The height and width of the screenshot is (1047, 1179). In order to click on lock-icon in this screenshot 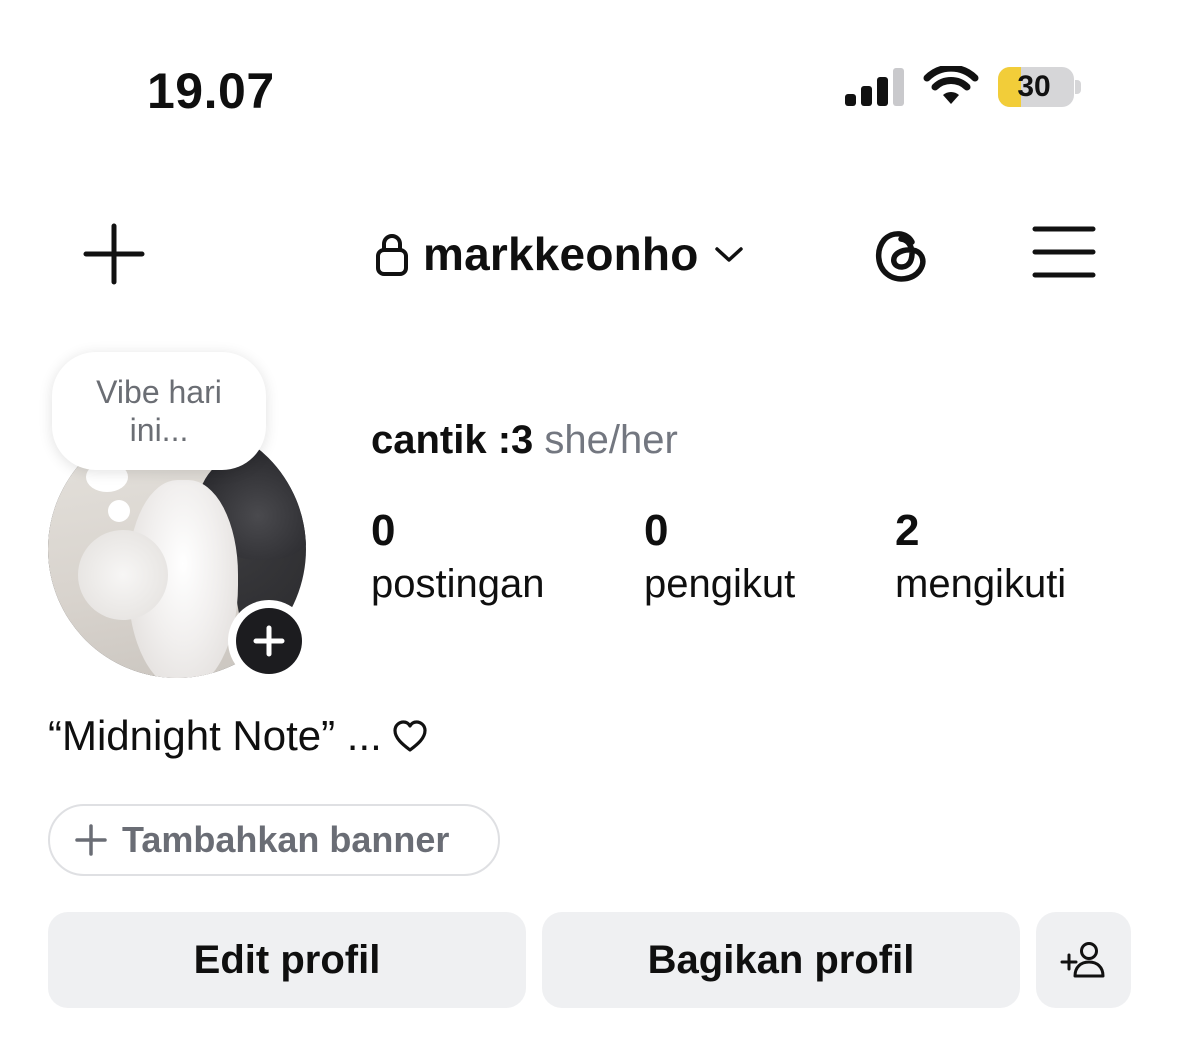, I will do `click(392, 255)`.